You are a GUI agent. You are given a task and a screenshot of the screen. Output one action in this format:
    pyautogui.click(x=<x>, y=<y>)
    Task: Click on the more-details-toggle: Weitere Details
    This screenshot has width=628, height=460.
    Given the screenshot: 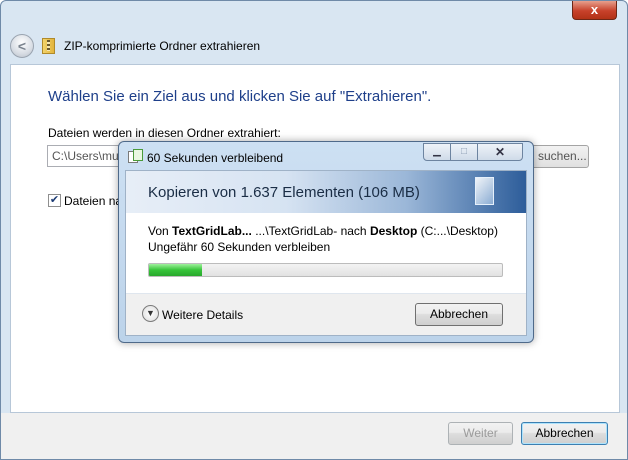 What is the action you would take?
    pyautogui.click(x=202, y=315)
    